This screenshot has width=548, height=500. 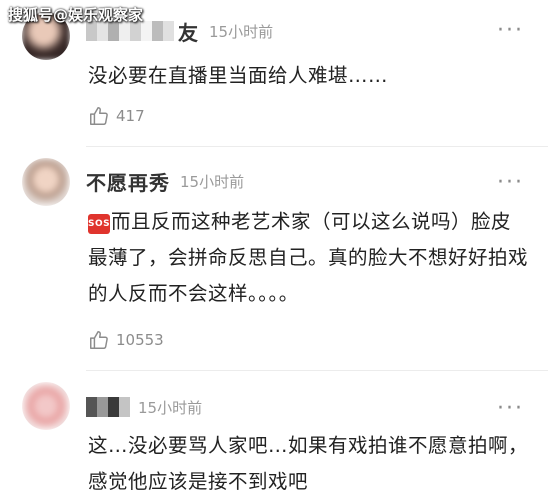 I want to click on username: 友, so click(x=188, y=31).